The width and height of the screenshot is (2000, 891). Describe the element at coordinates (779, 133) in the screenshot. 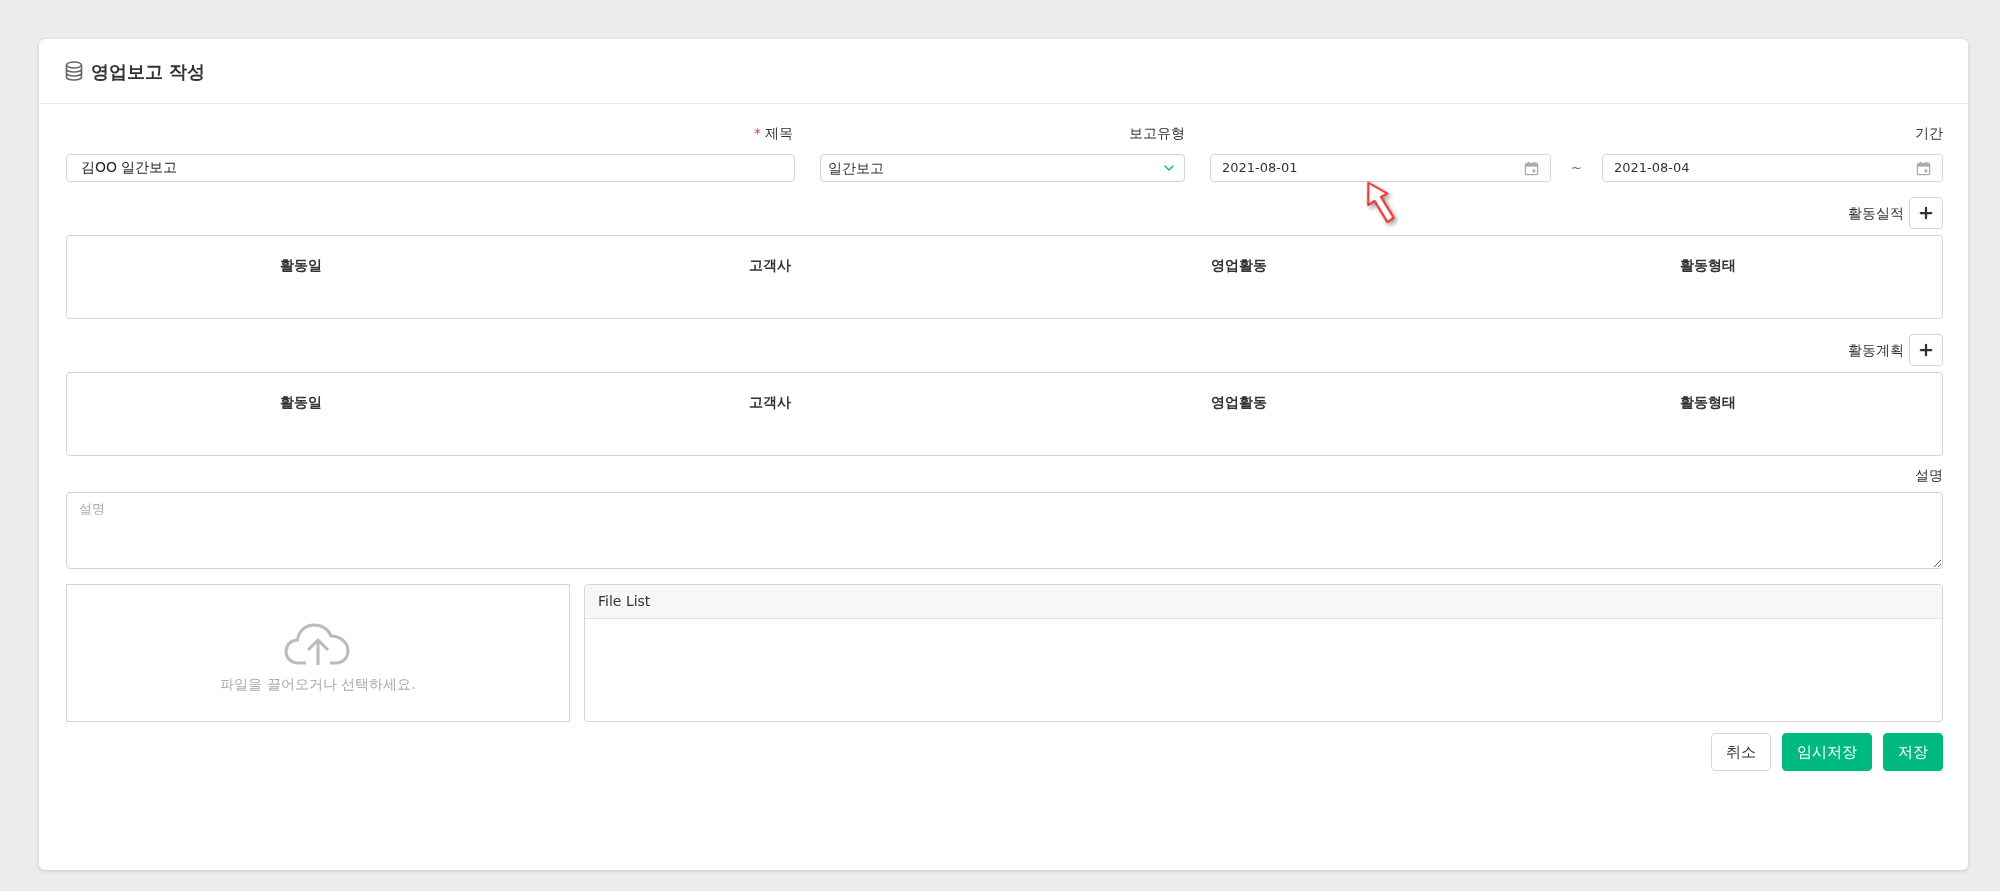

I see `field-label: 제목` at that location.